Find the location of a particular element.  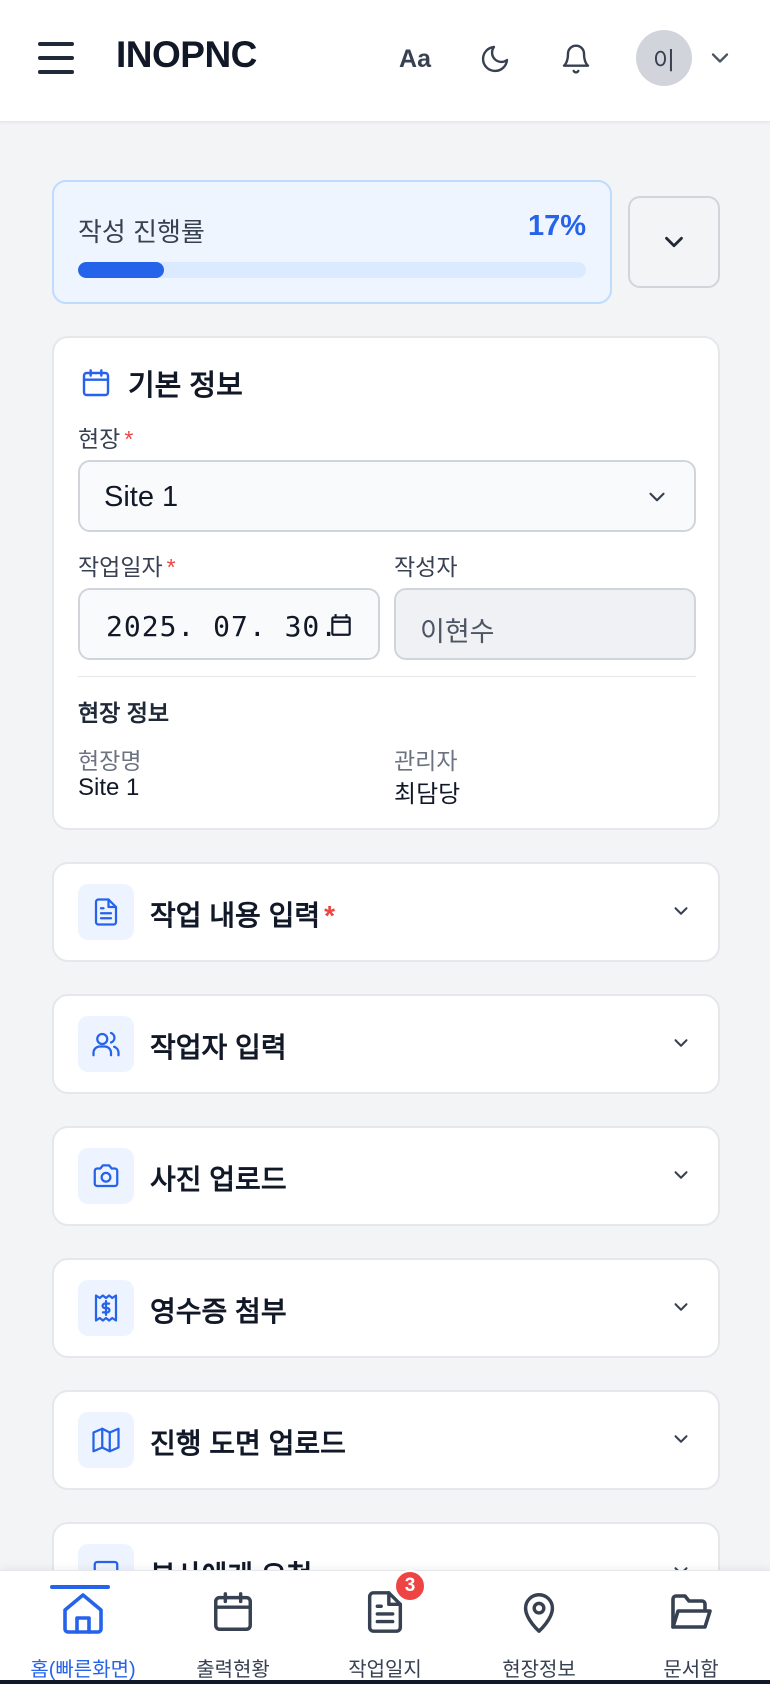

bell-icon is located at coordinates (576, 59).